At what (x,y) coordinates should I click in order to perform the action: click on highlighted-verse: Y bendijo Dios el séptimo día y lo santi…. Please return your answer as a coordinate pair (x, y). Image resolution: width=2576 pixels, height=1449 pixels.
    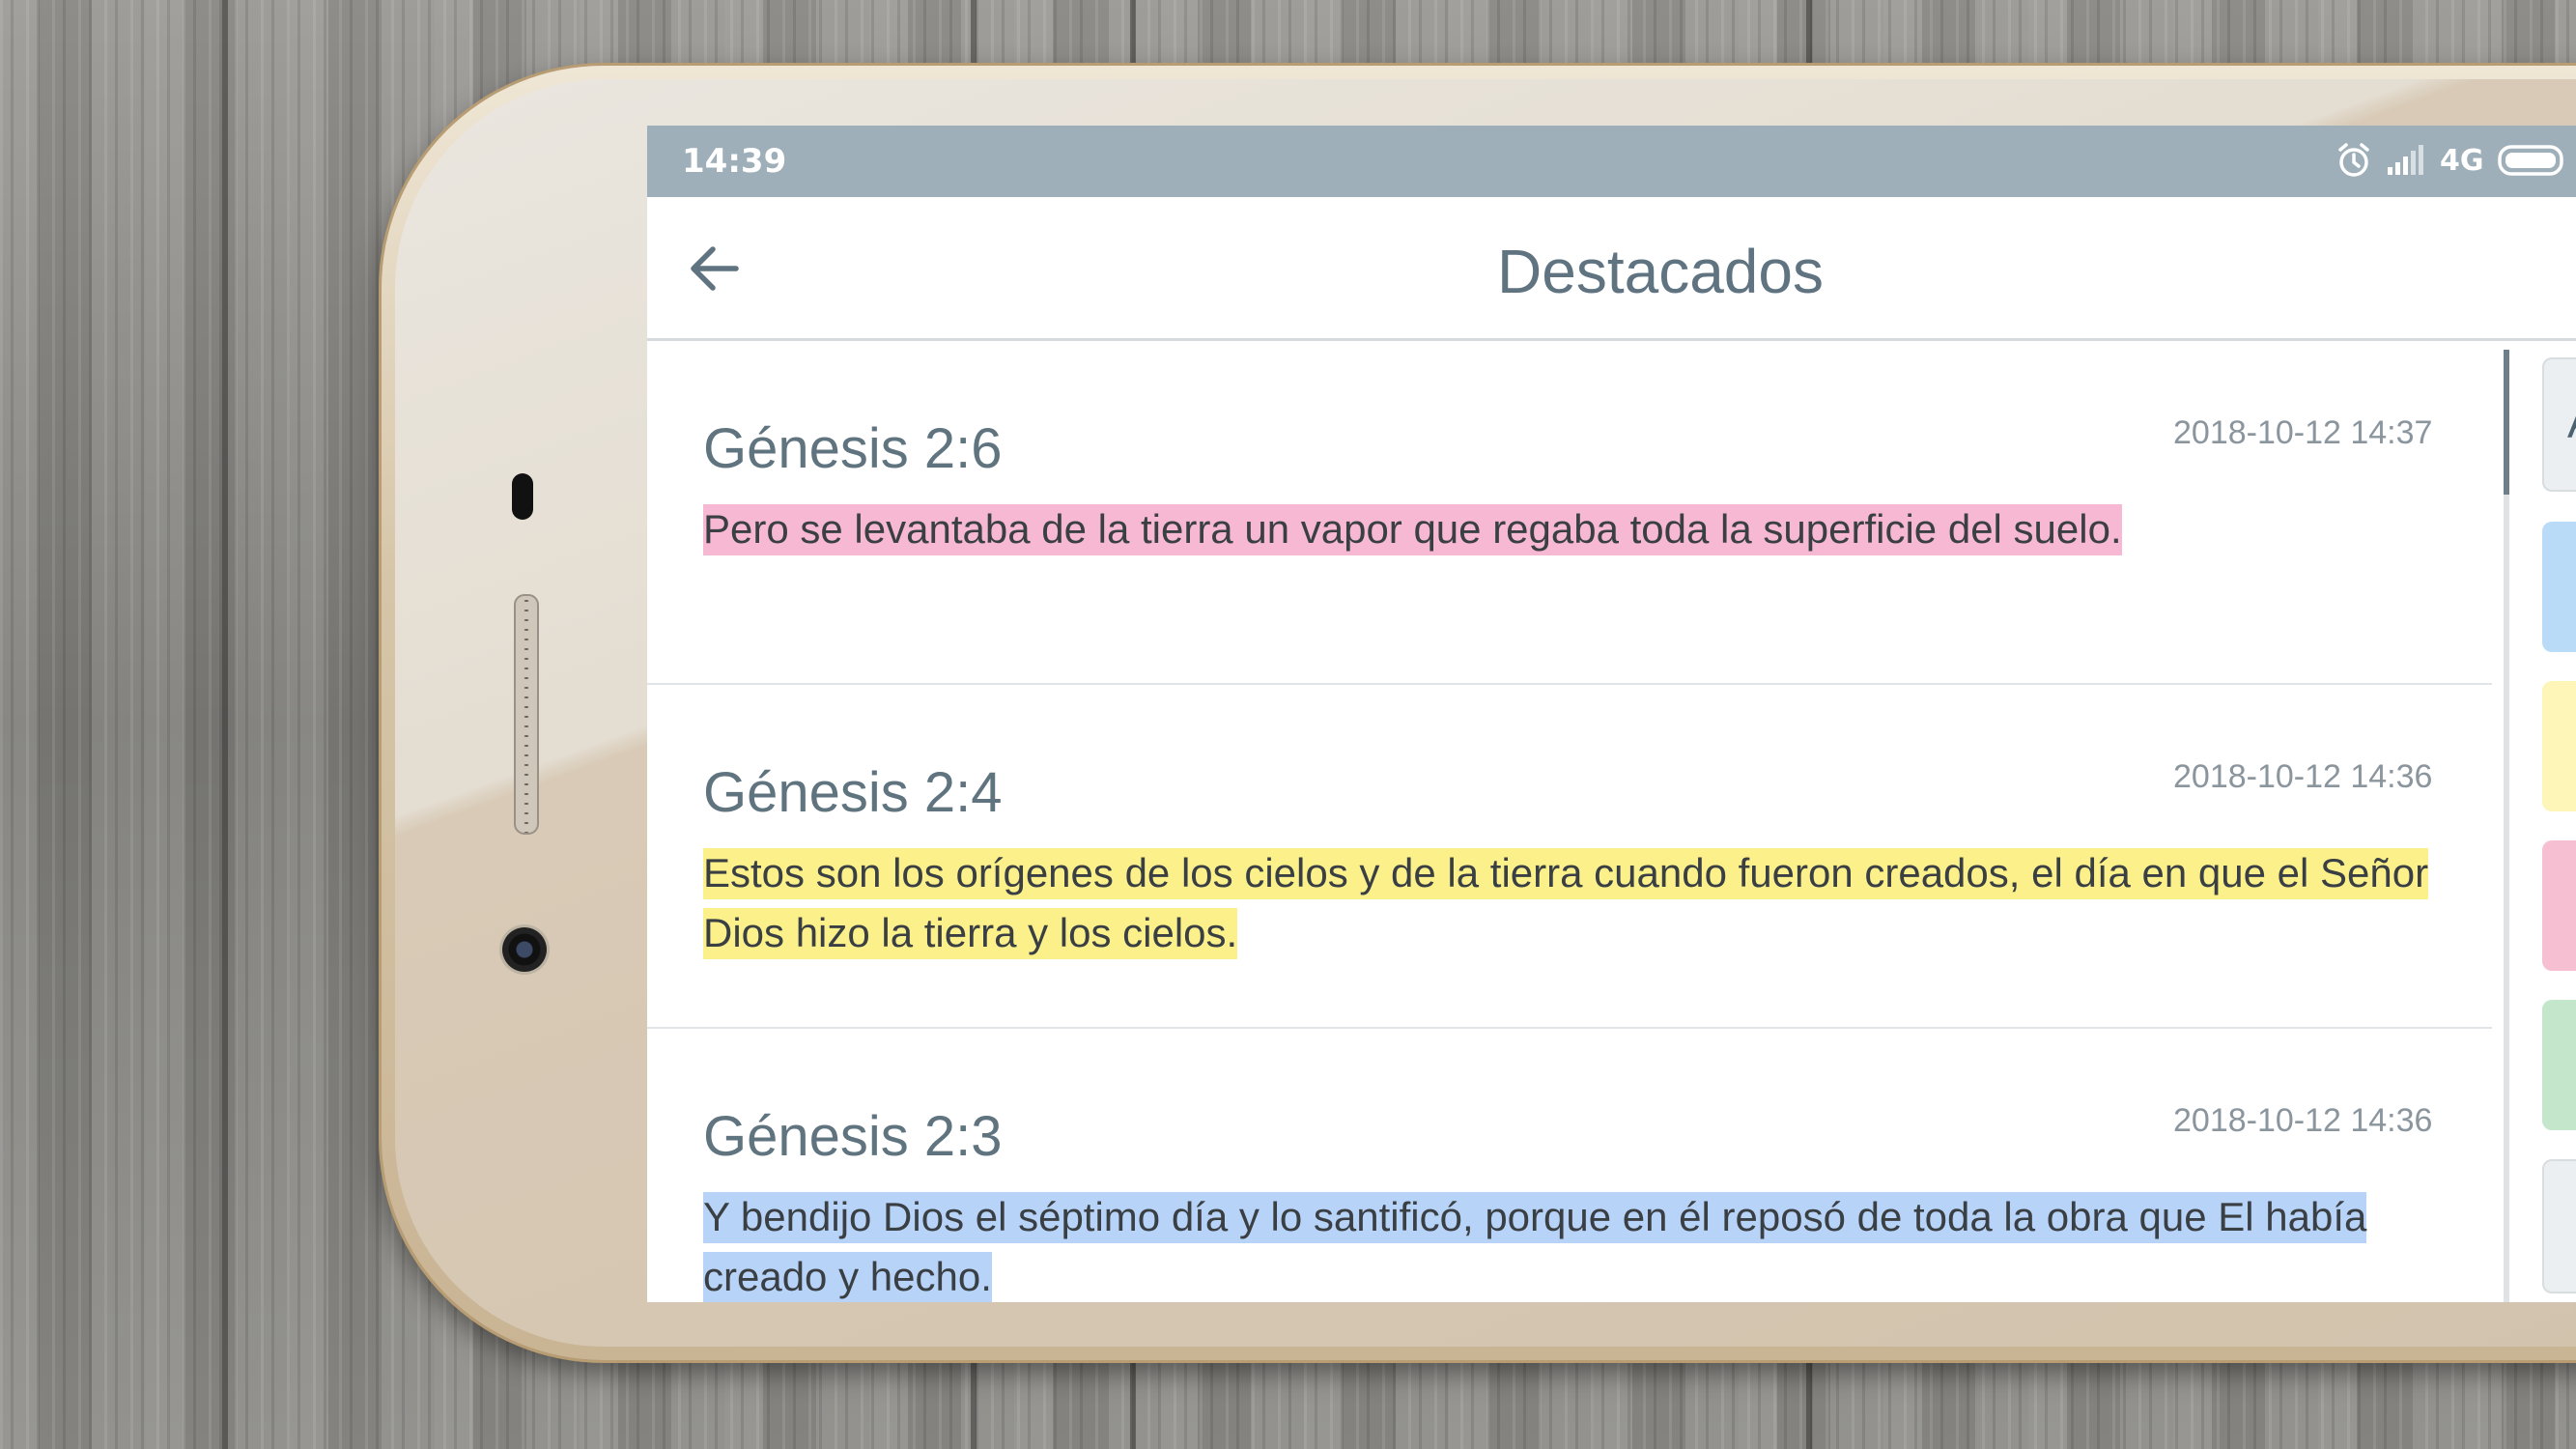
    Looking at the image, I should click on (1535, 1247).